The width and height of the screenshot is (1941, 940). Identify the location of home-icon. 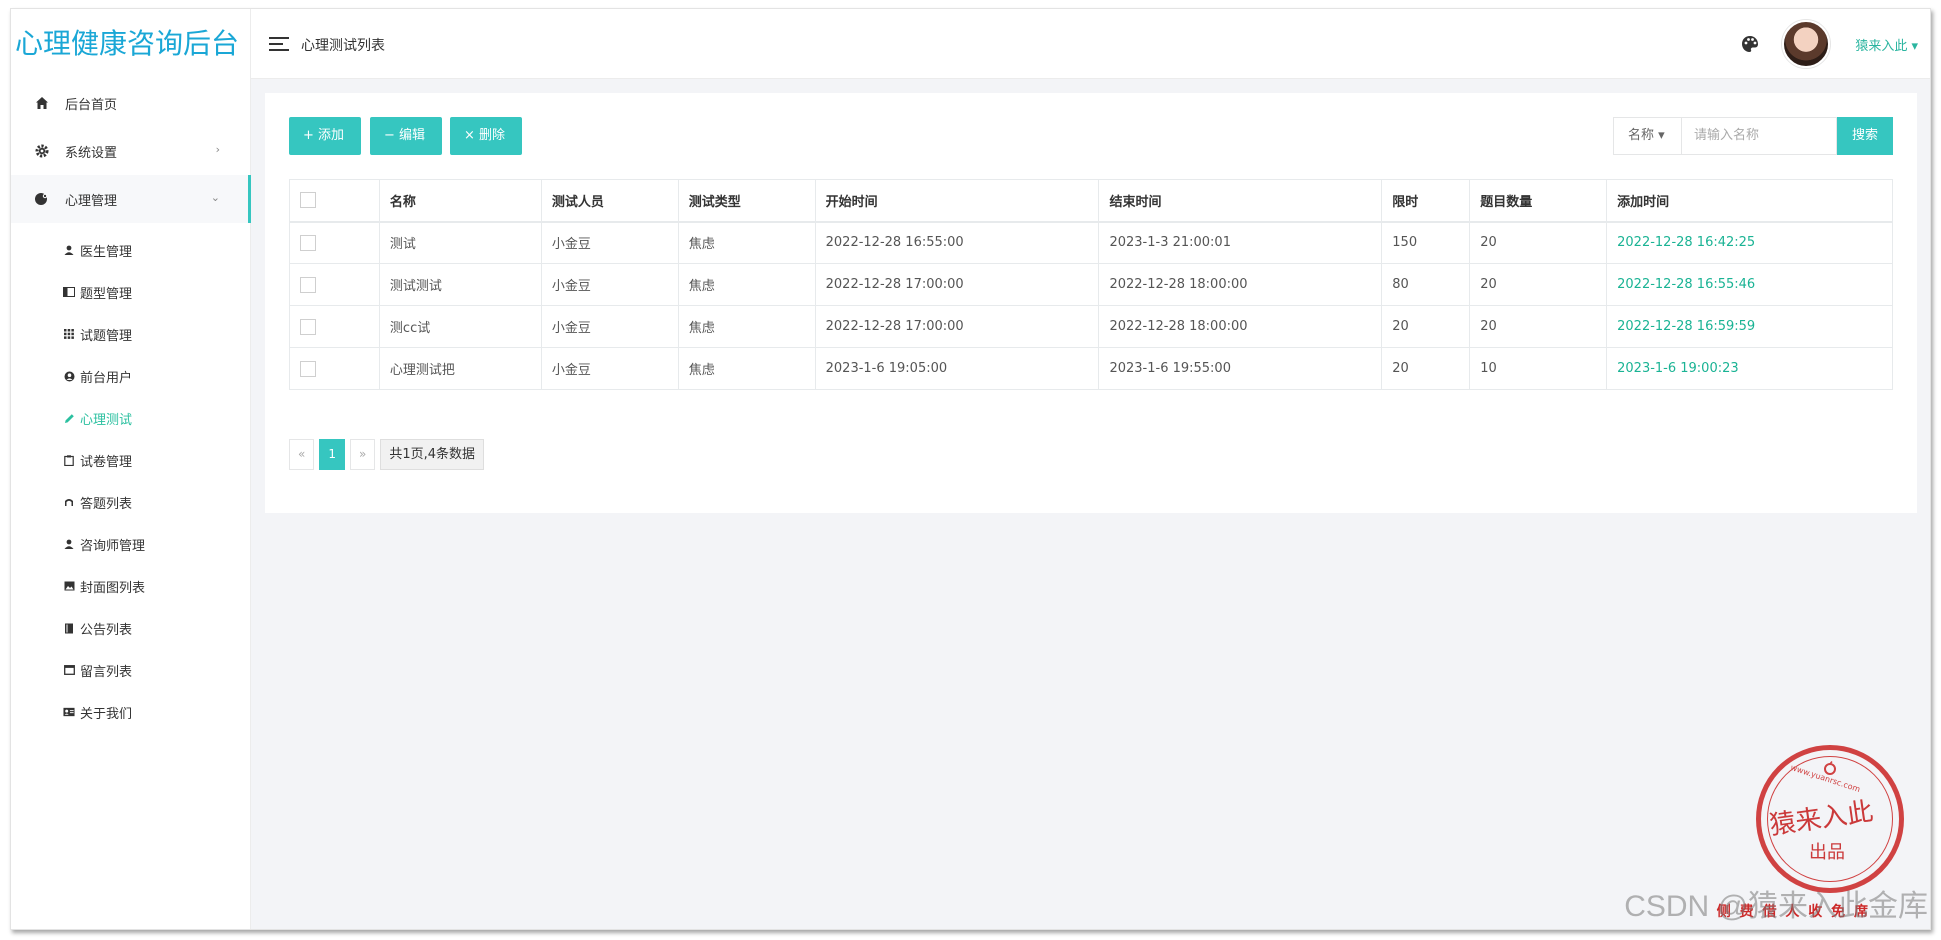
(42, 103).